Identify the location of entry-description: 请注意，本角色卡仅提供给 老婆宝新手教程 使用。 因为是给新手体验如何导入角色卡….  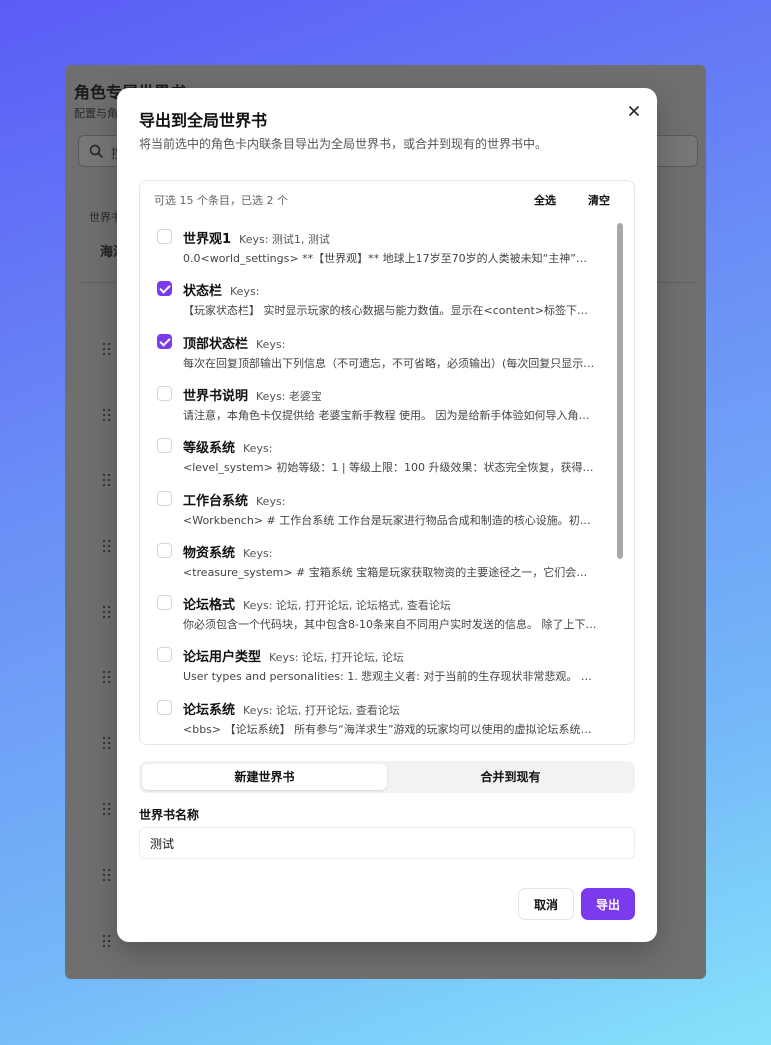
(390, 415).